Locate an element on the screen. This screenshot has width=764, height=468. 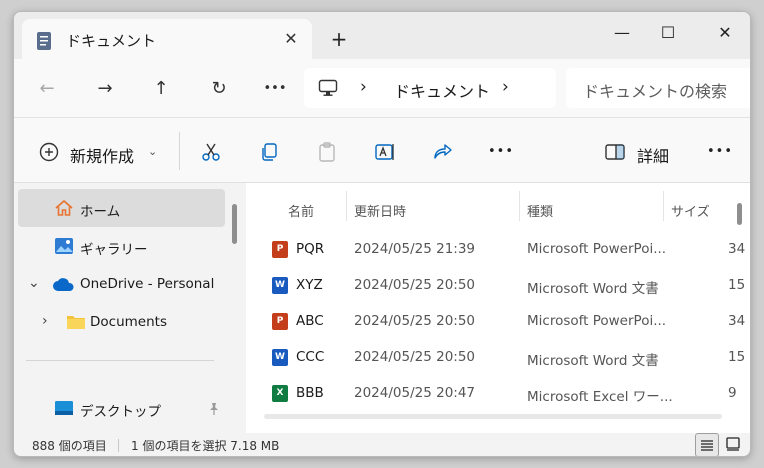
file-list-vertical-scrollbar is located at coordinates (739, 214).